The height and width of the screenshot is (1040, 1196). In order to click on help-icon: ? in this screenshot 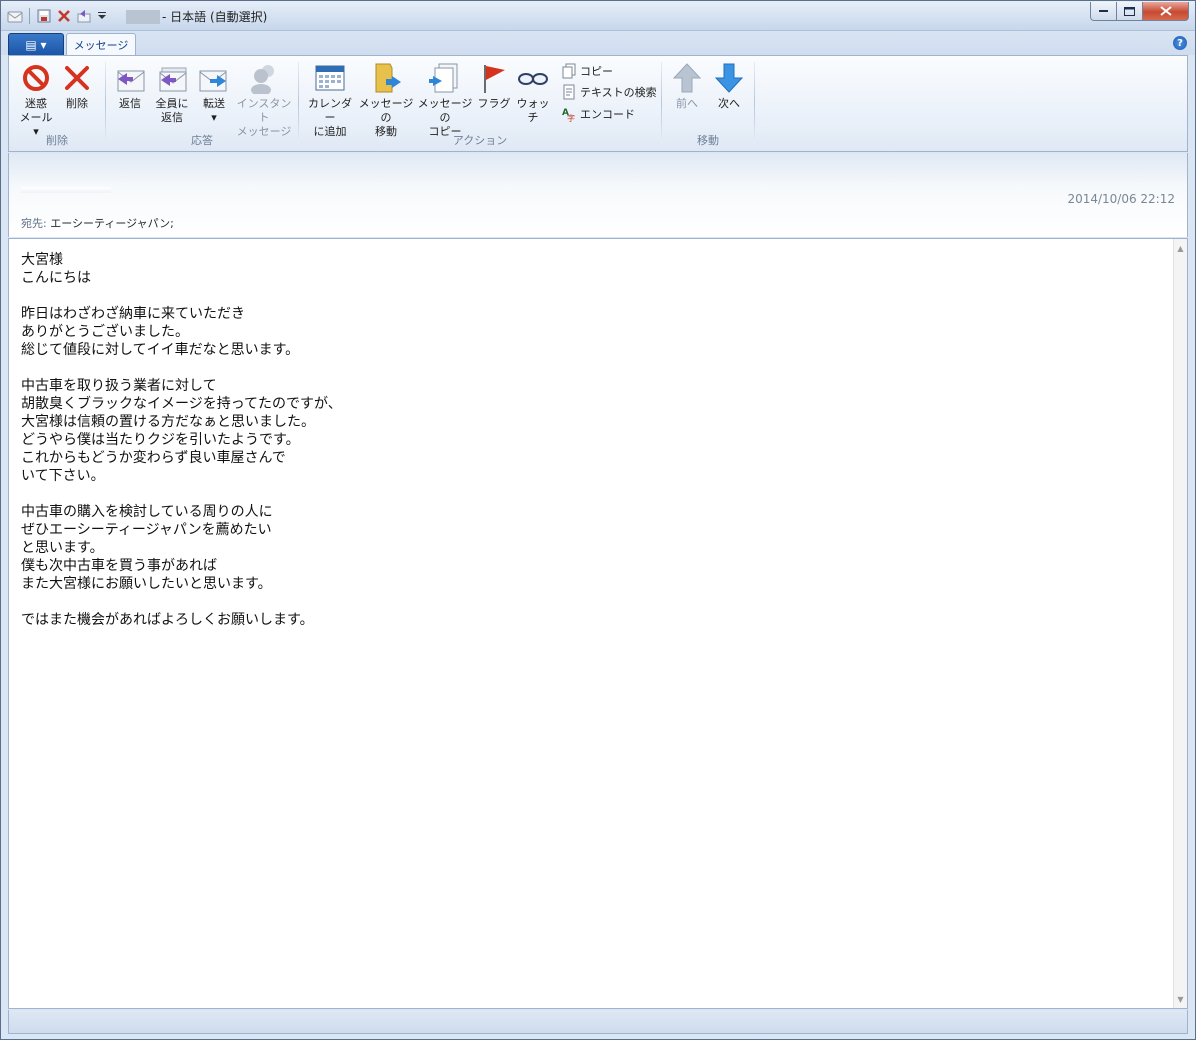, I will do `click(1180, 43)`.